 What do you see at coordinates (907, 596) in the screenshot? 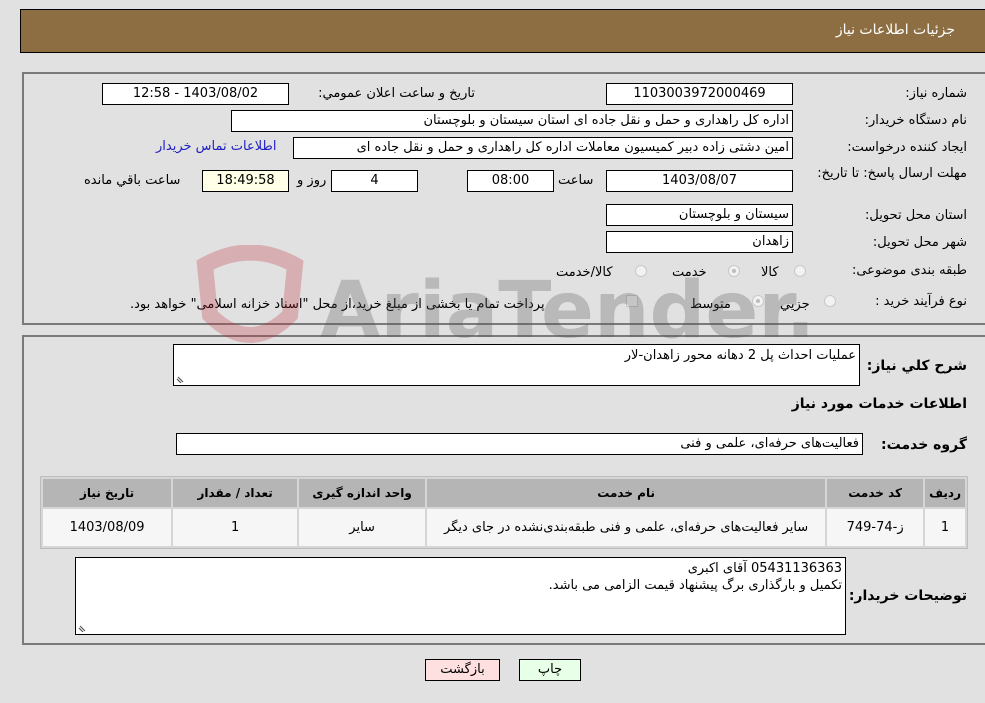
I see `buyer-notes-label: توضيحات خريدار:` at bounding box center [907, 596].